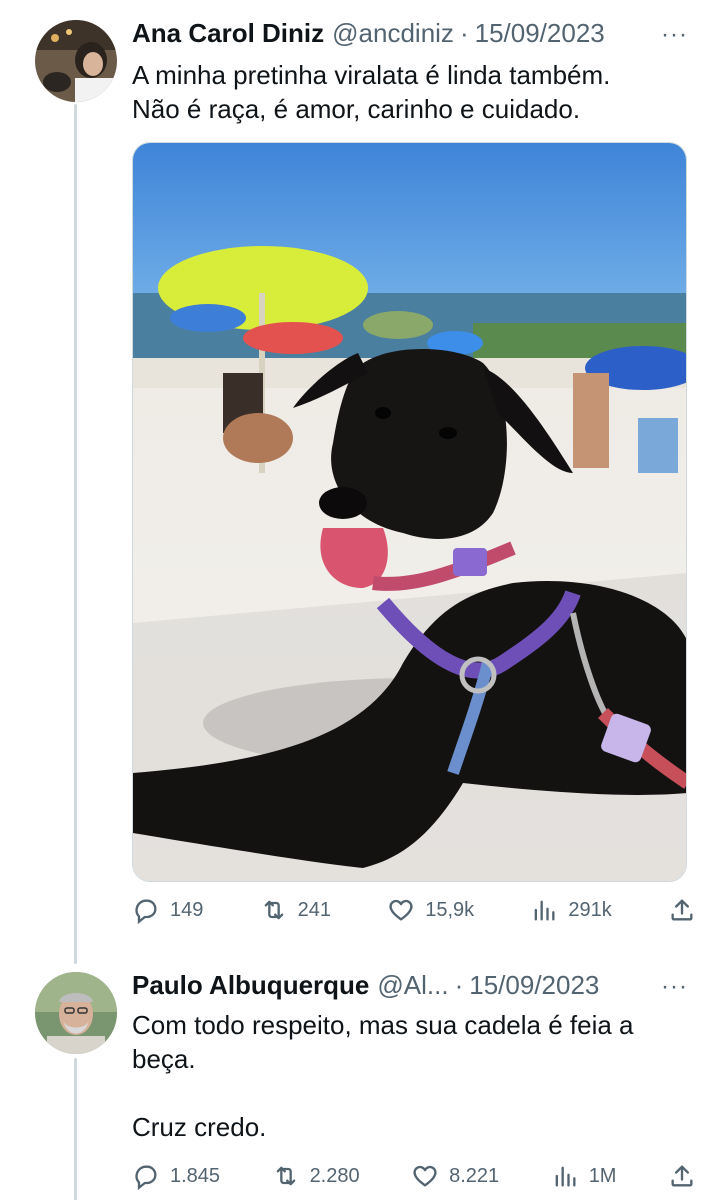  What do you see at coordinates (314, 909) in the screenshot?
I see `retweet-count: 241` at bounding box center [314, 909].